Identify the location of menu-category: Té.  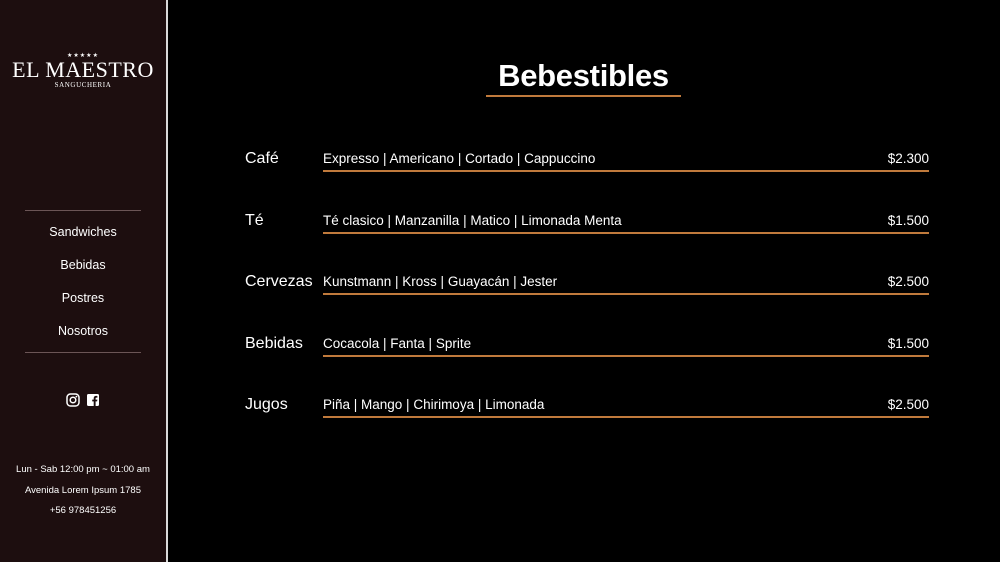
(254, 220).